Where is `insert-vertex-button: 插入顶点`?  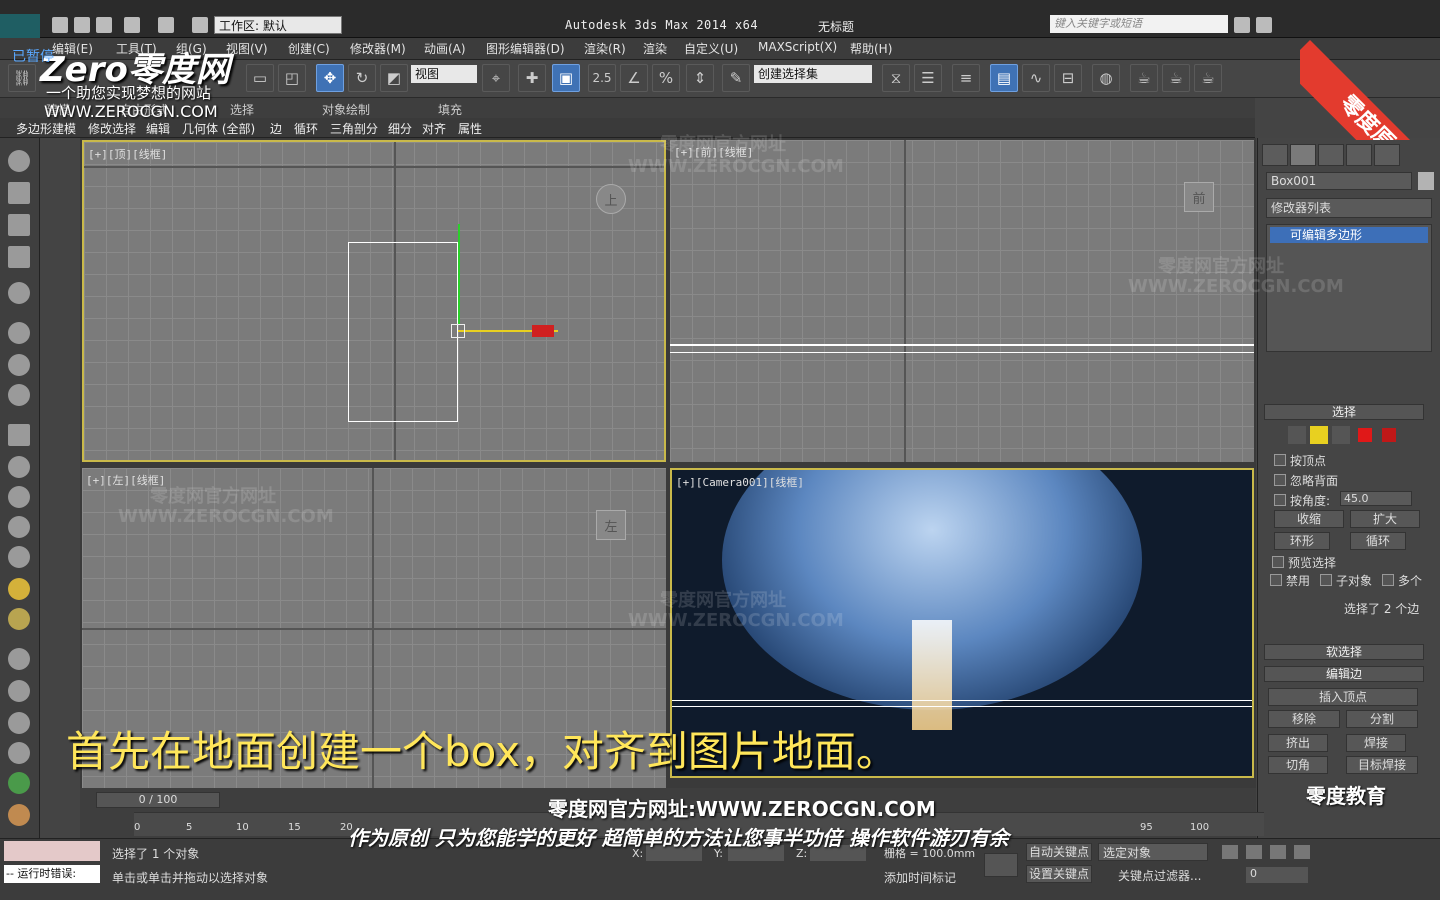
insert-vertex-button: 插入顶点 is located at coordinates (1343, 697).